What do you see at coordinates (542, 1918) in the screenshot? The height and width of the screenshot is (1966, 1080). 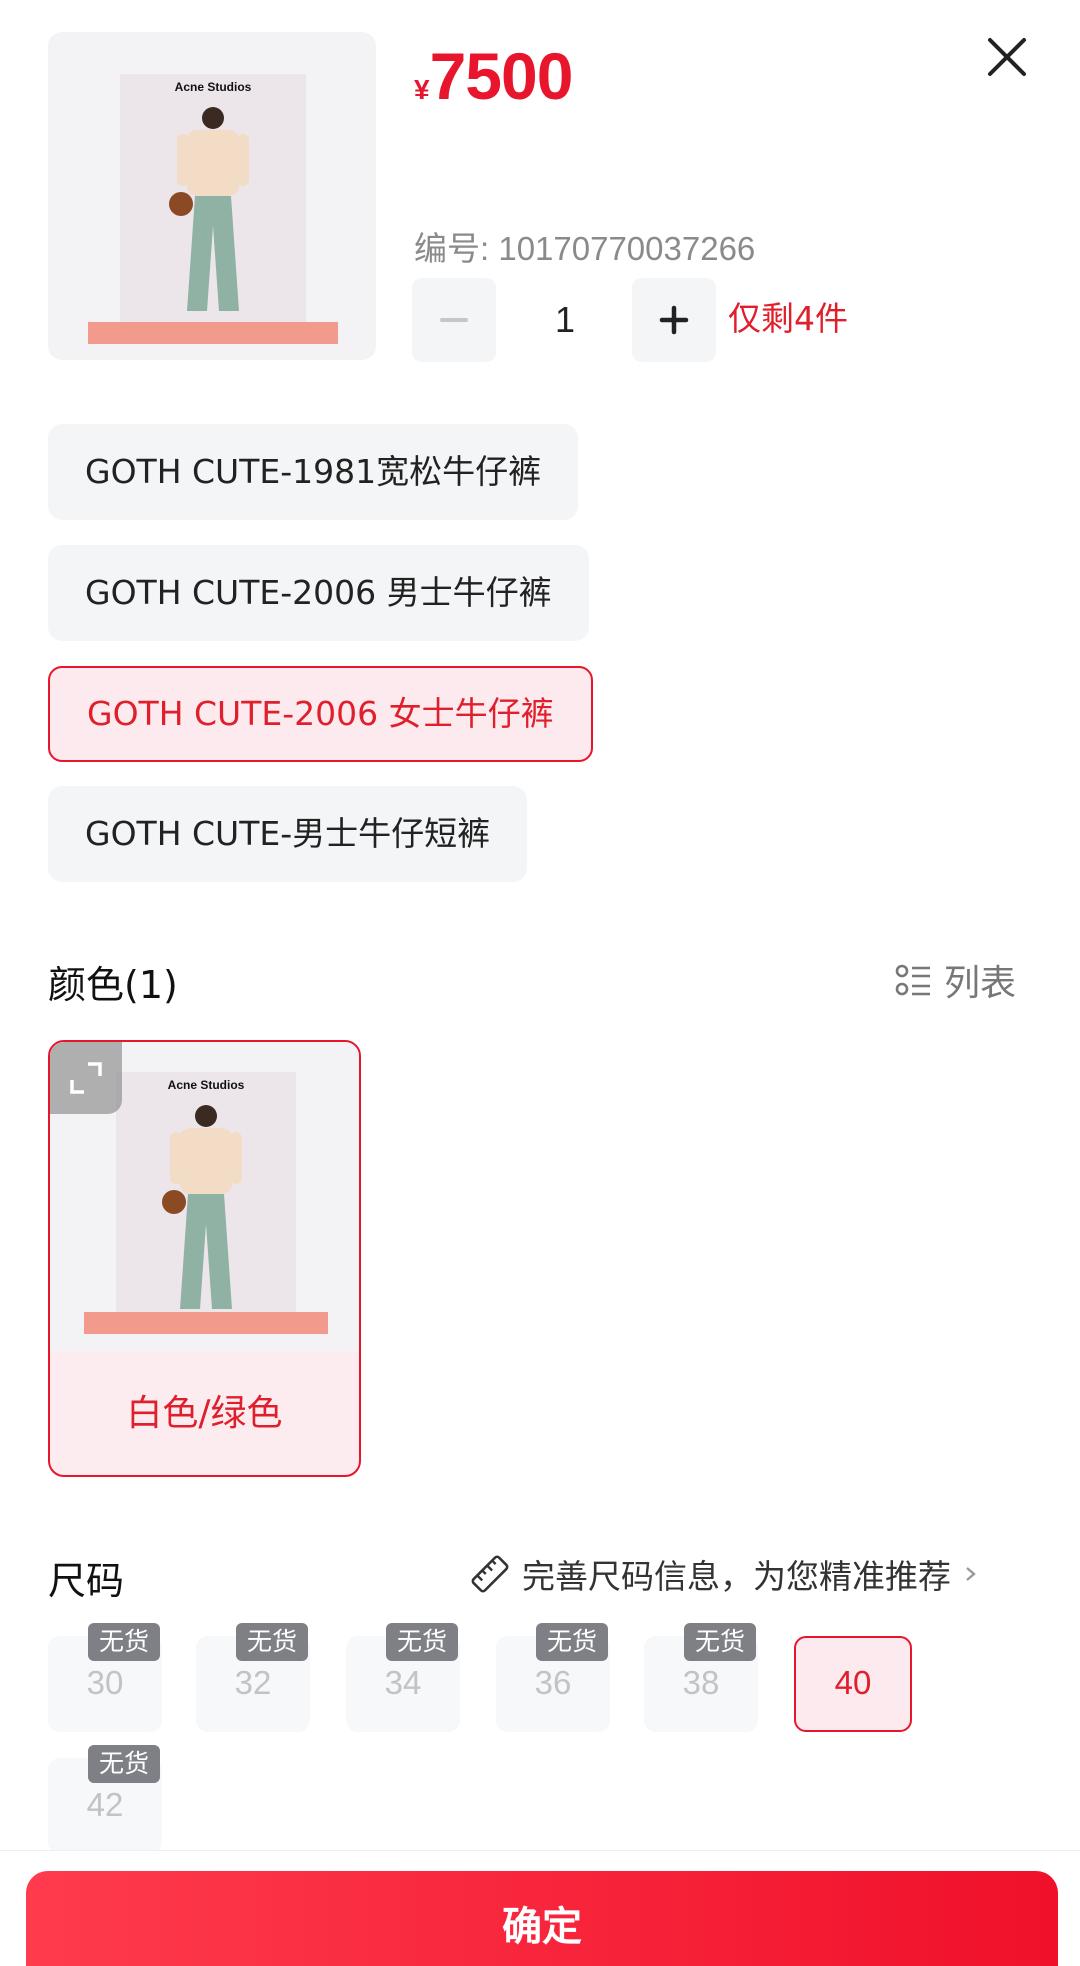 I see `confirm-button: 确定` at bounding box center [542, 1918].